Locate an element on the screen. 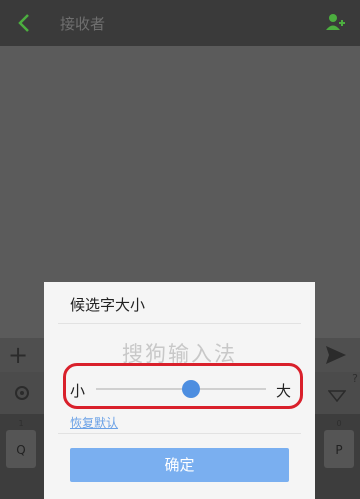 The width and height of the screenshot is (360, 499). key-q: 1 Q is located at coordinates (21, 443).